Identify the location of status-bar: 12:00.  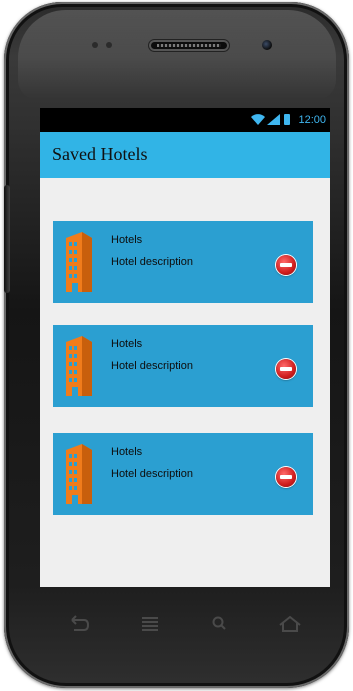
(185, 120).